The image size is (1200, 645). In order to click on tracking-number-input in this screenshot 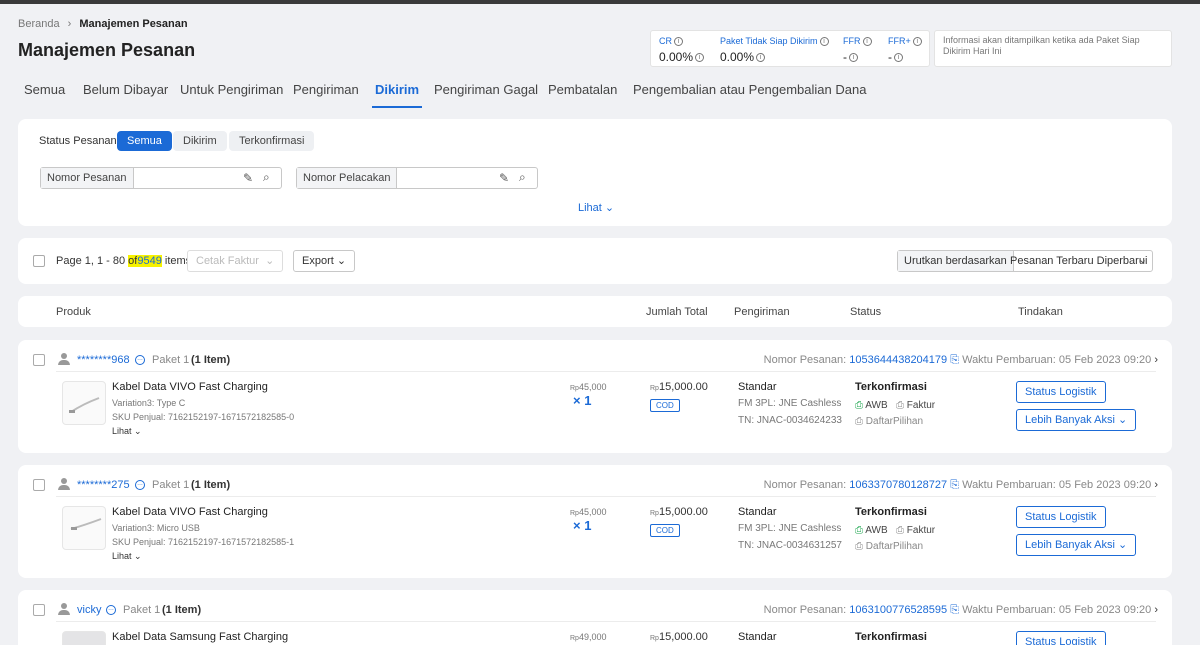, I will do `click(444, 178)`.